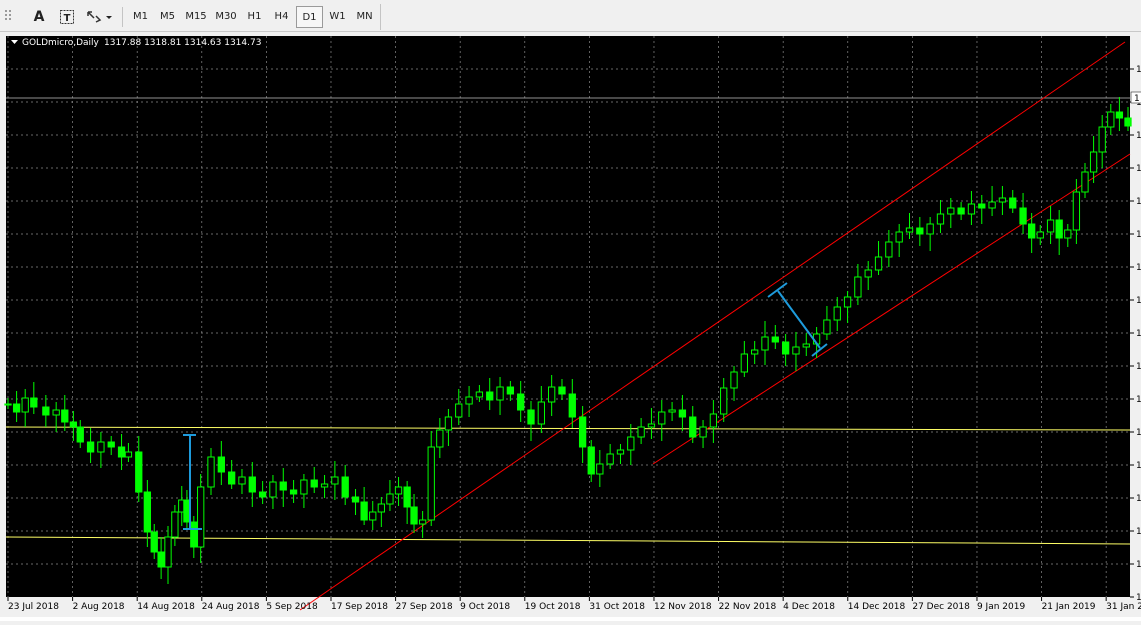  What do you see at coordinates (337, 17) in the screenshot?
I see `timeframe-w1: W1` at bounding box center [337, 17].